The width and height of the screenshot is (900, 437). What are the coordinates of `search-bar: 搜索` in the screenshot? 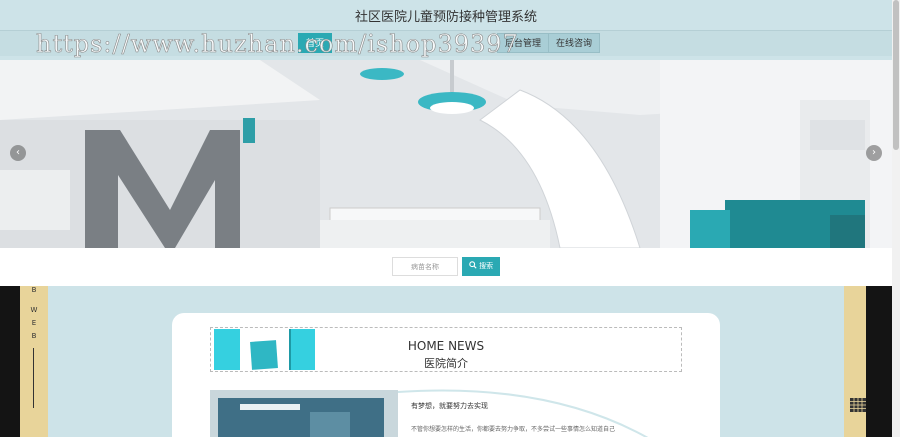 It's located at (446, 267).